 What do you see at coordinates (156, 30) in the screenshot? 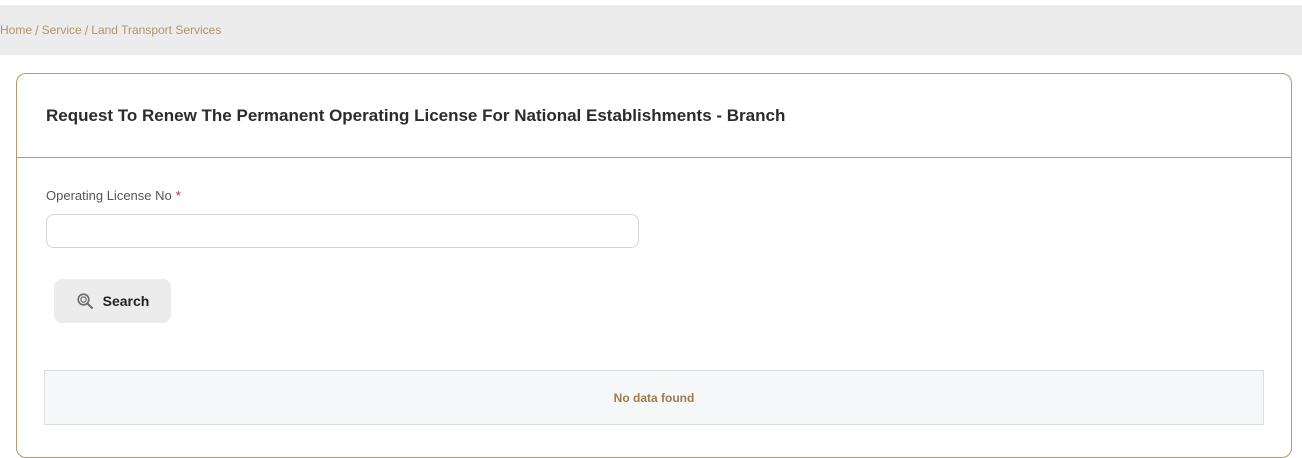
I see `breadcrumb-land-transport-services: Land Transport Services` at bounding box center [156, 30].